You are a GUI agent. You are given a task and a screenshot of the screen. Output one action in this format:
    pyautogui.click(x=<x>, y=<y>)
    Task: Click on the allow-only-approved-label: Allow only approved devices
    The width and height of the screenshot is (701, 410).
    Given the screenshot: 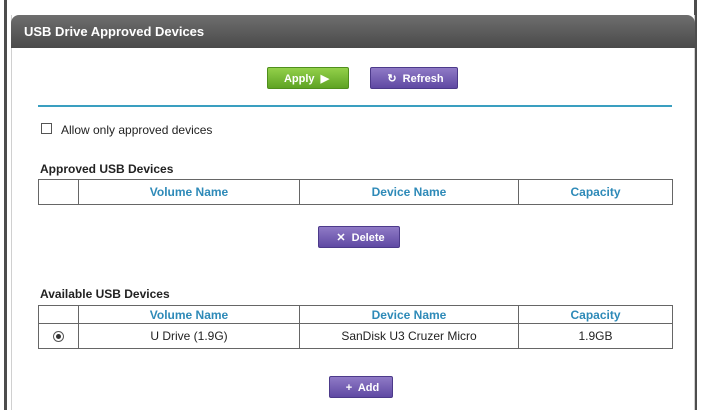 What is the action you would take?
    pyautogui.click(x=137, y=130)
    